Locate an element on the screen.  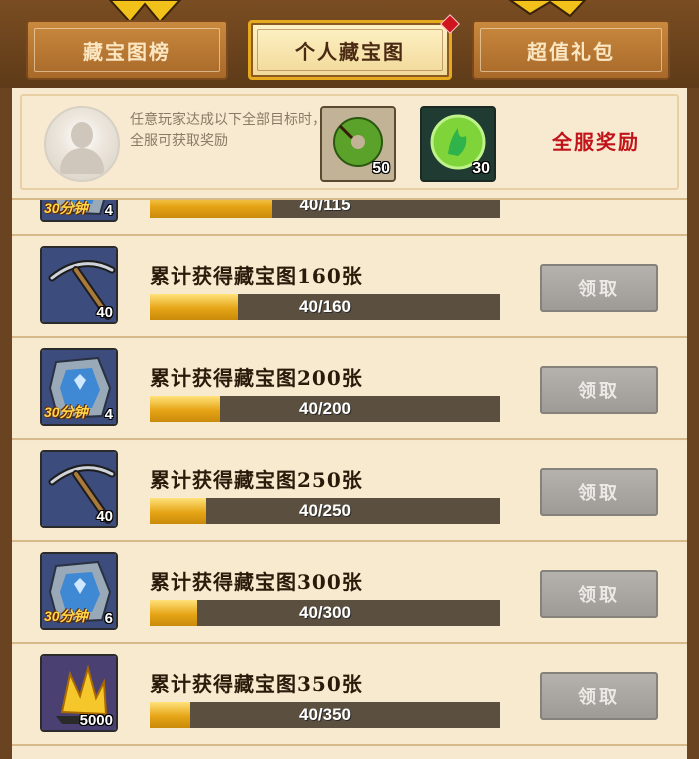
progress-text: 40/200 is located at coordinates (325, 408).